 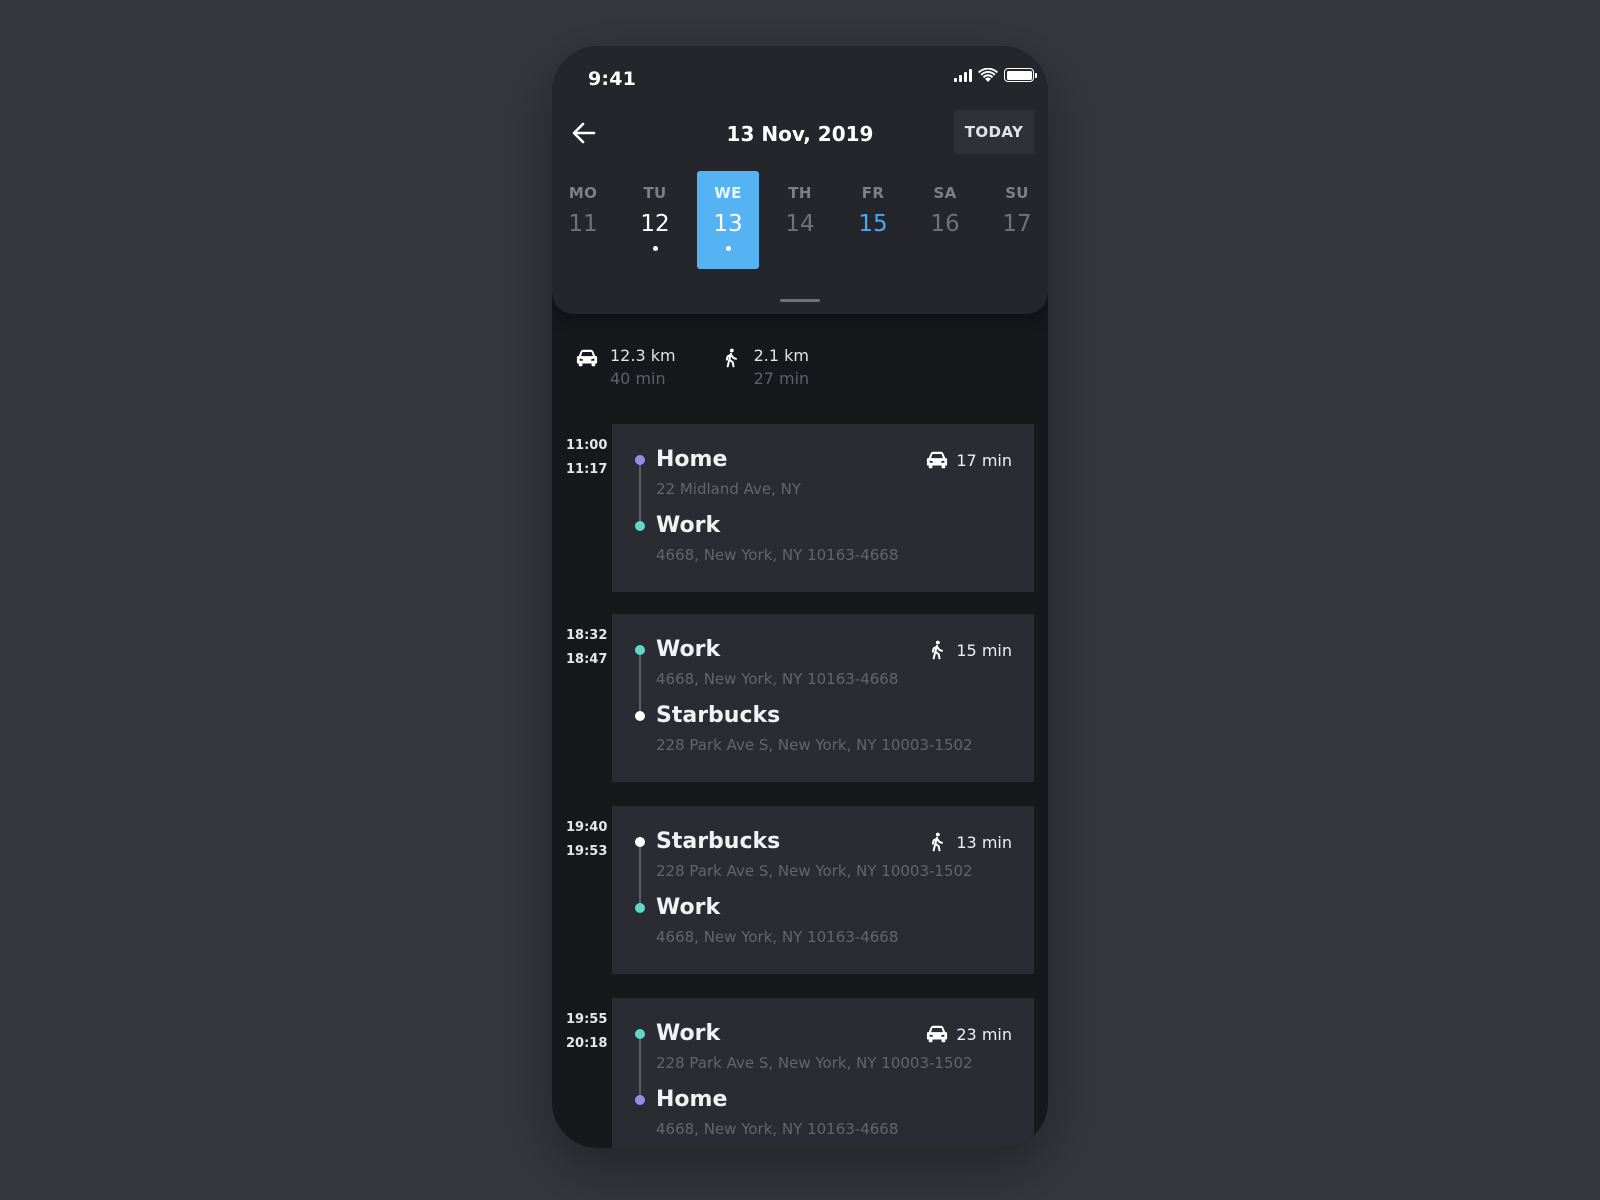 What do you see at coordinates (626, 367) in the screenshot?
I see `summary-car: 12.3 km 40 min` at bounding box center [626, 367].